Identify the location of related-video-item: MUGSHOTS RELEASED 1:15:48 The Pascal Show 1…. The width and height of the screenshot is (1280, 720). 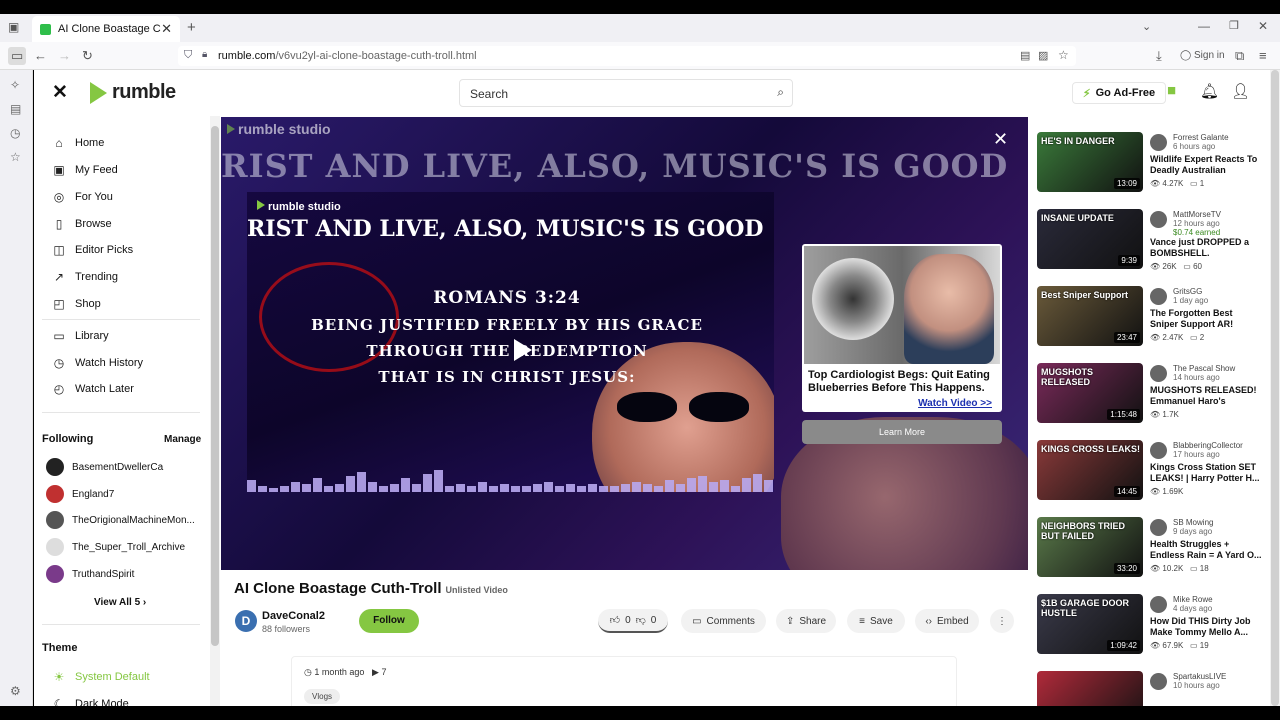
(1149, 394).